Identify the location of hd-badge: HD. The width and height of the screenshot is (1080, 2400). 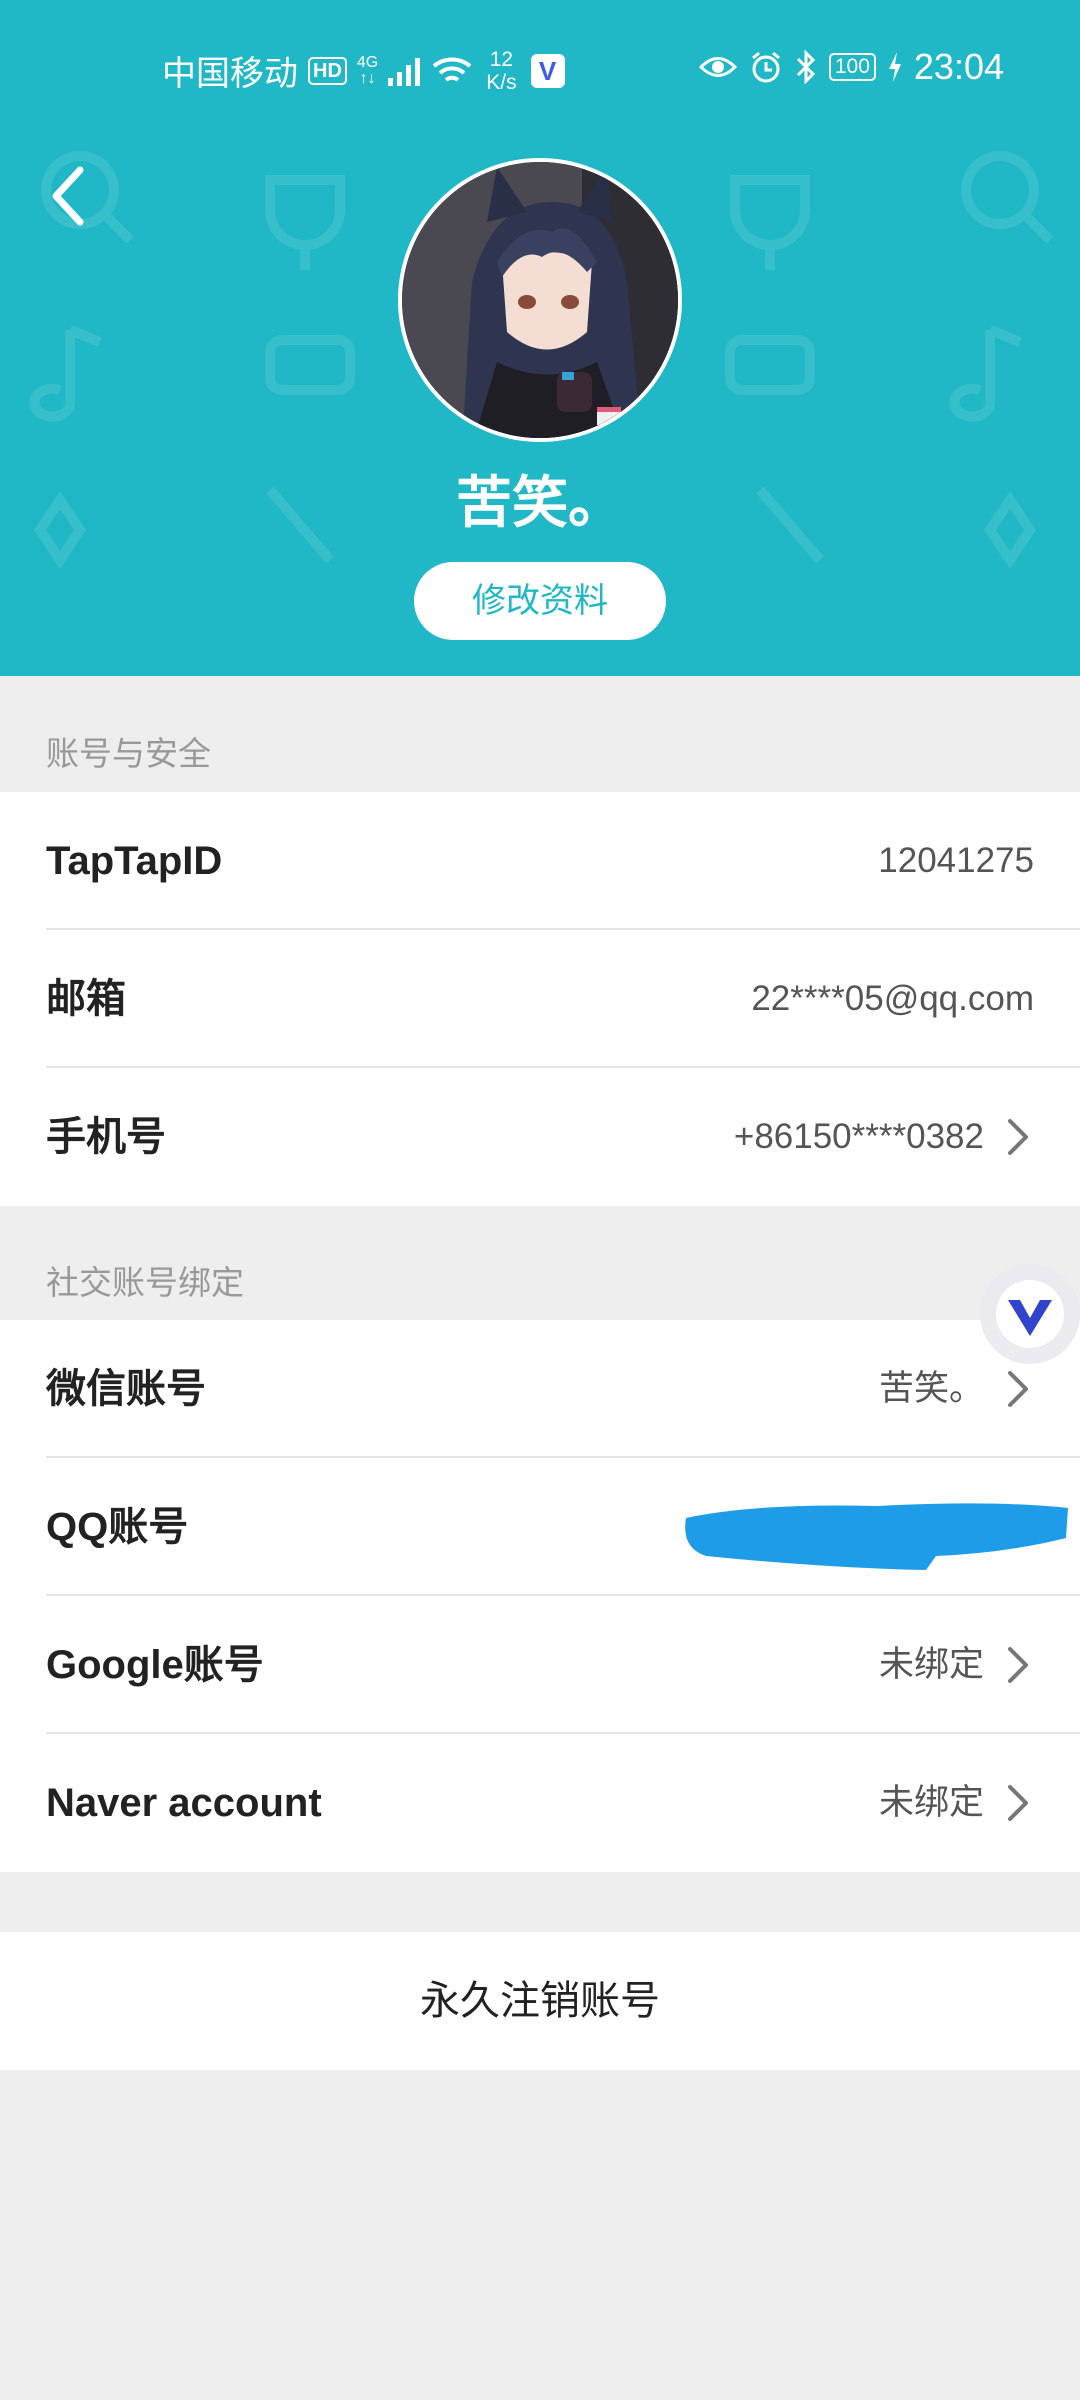
(327, 70).